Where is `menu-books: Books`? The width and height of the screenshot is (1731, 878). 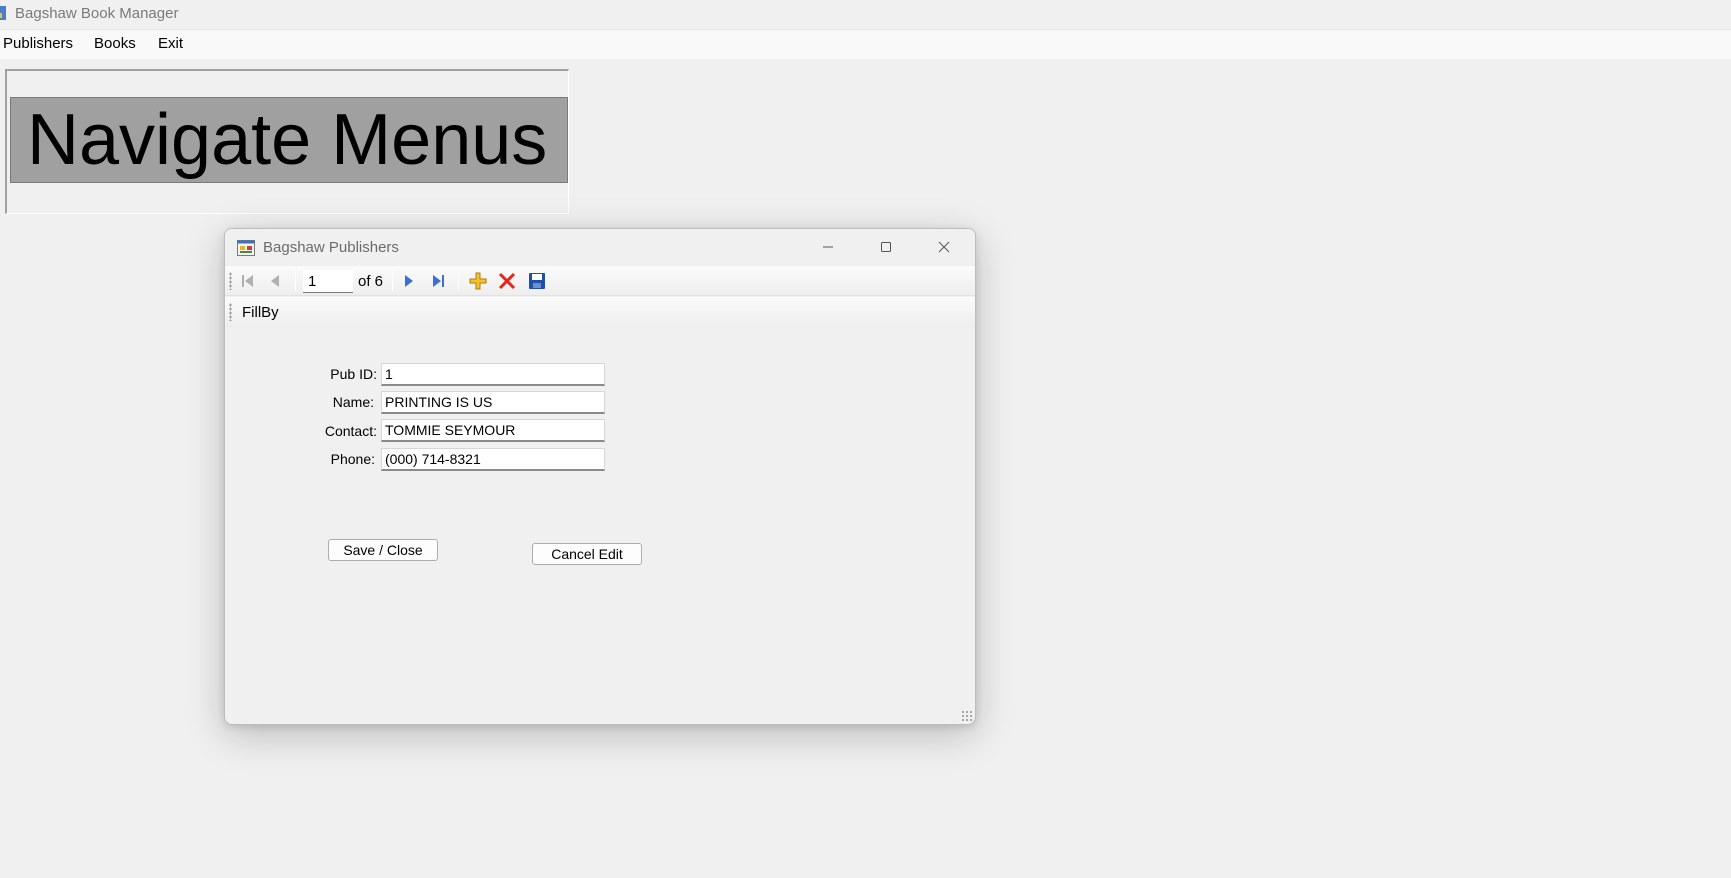 menu-books: Books is located at coordinates (115, 43).